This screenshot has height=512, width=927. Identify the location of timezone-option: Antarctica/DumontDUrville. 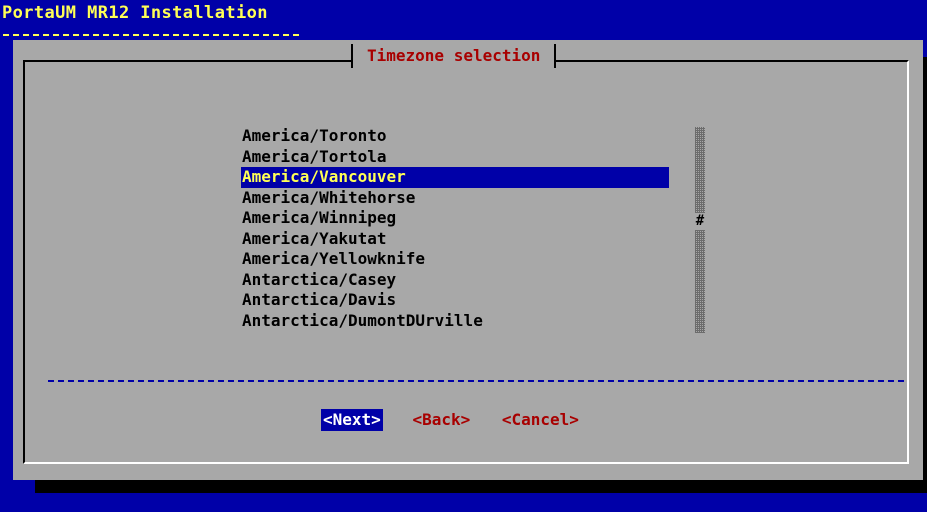
(455, 321).